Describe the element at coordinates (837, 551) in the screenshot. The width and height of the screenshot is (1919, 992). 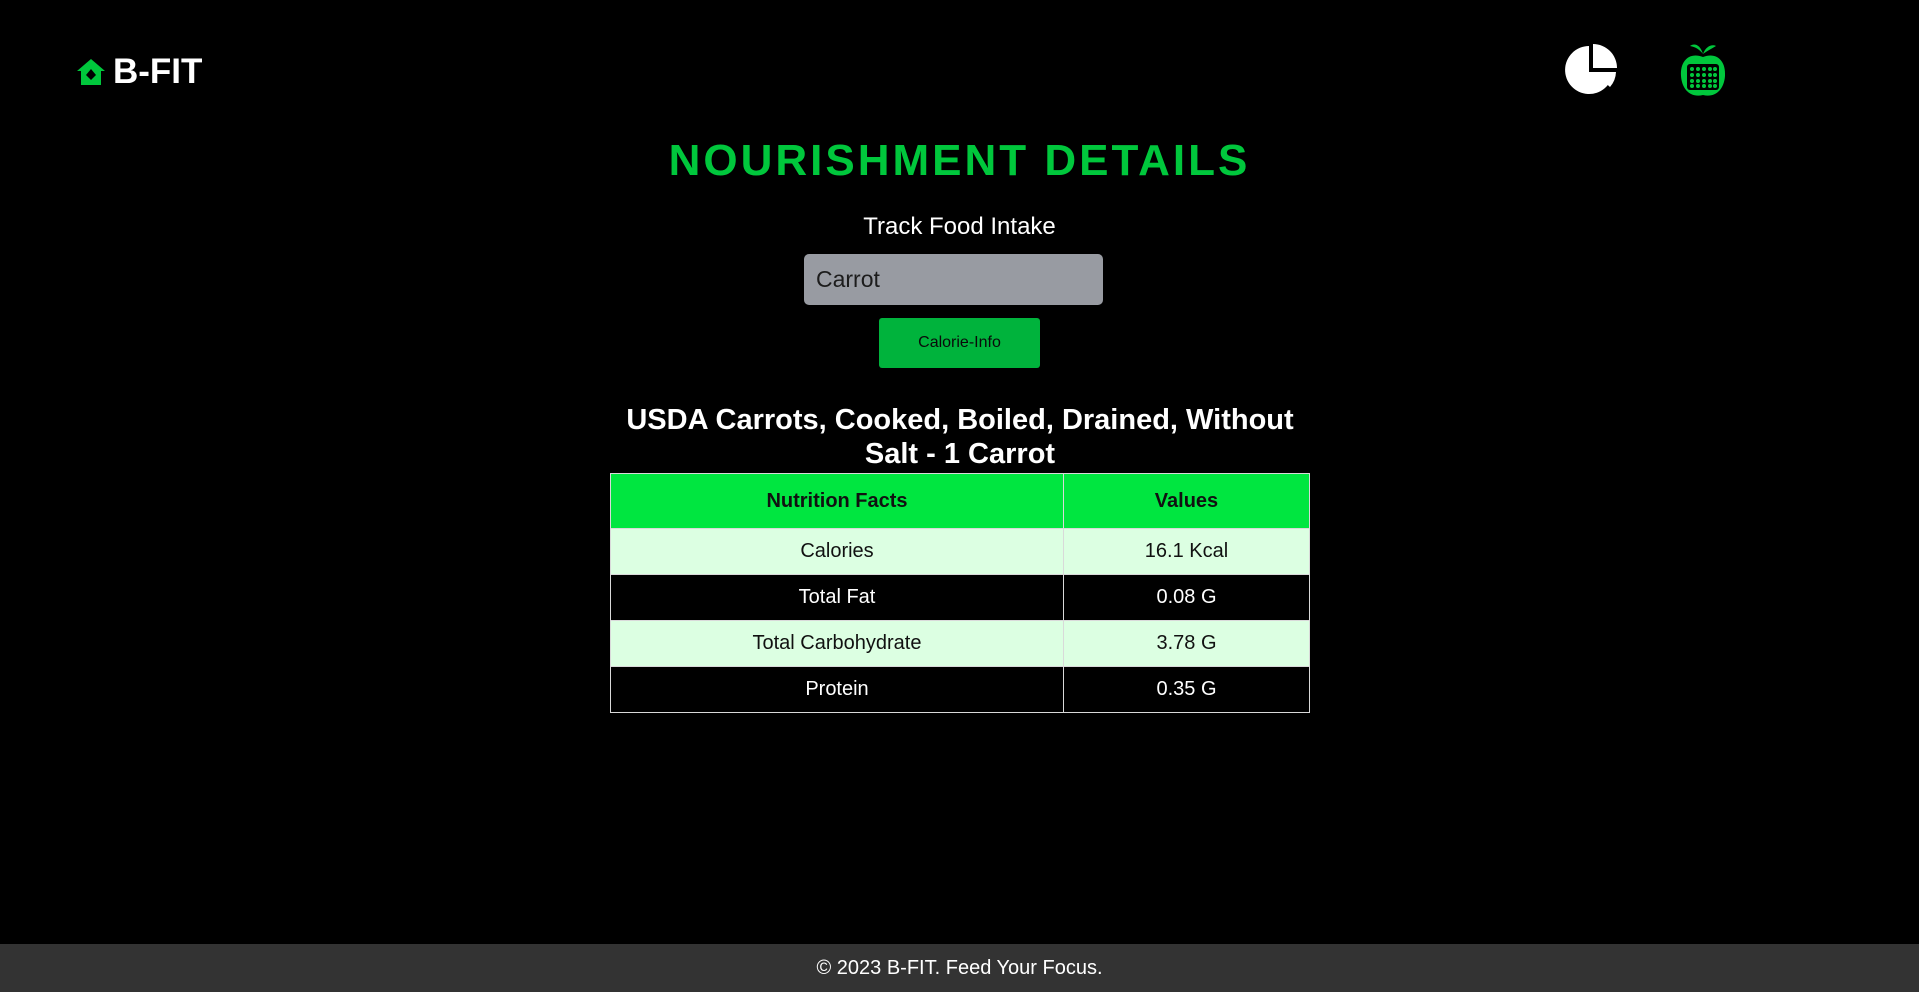
I see `nutrition-fact-cell: Calories` at that location.